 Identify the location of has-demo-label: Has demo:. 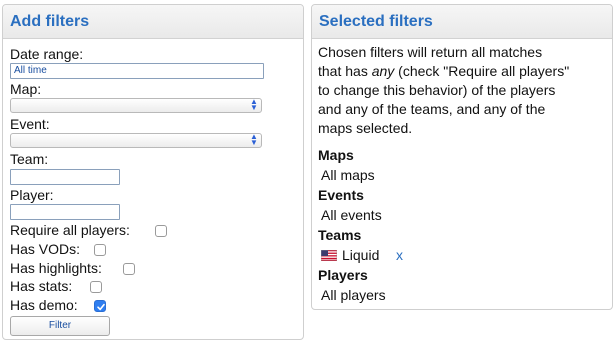
(44, 305).